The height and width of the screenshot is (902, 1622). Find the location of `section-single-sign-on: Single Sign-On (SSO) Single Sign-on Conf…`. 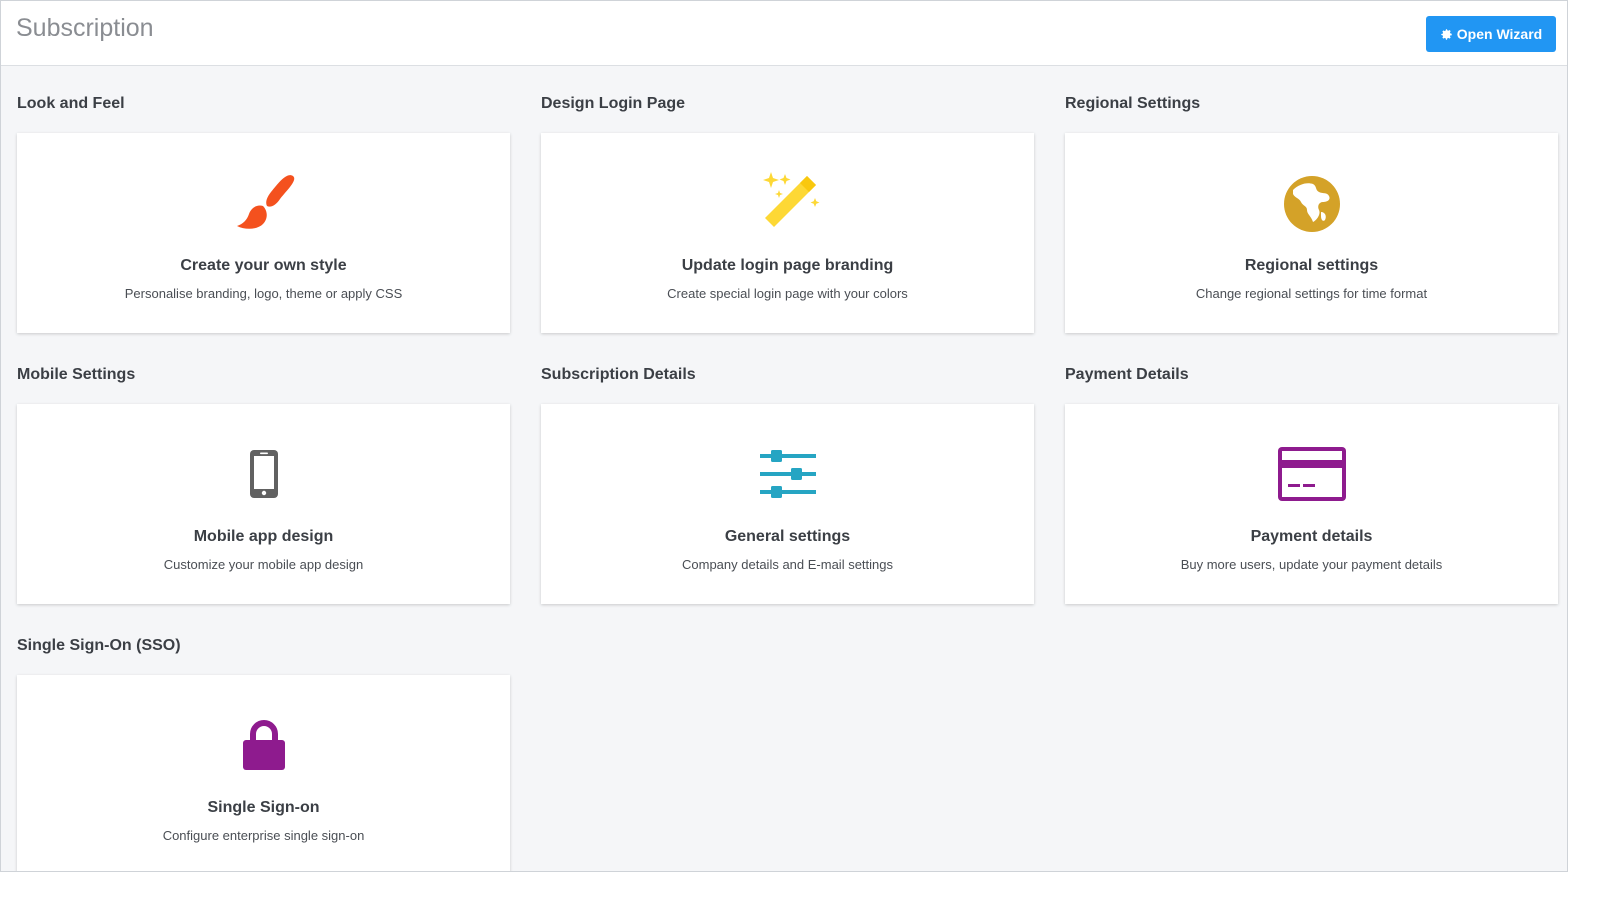

section-single-sign-on: Single Sign-On (SSO) Single Sign-on Conf… is located at coordinates (263, 753).